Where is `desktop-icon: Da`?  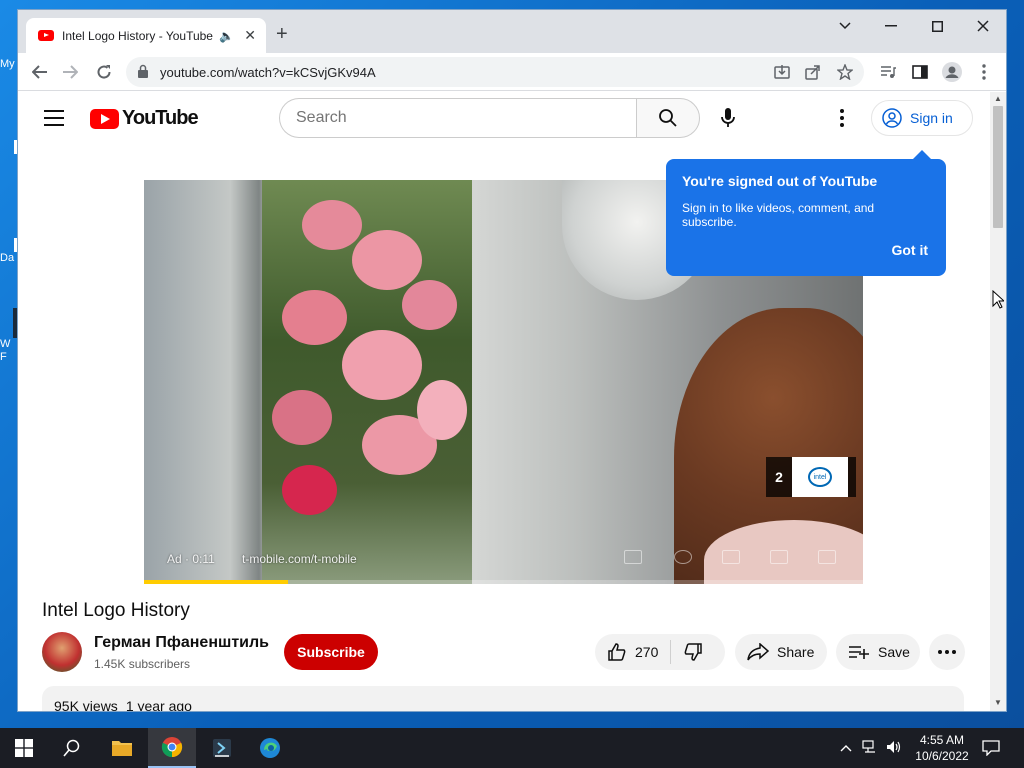
desktop-icon: Da is located at coordinates (9, 251).